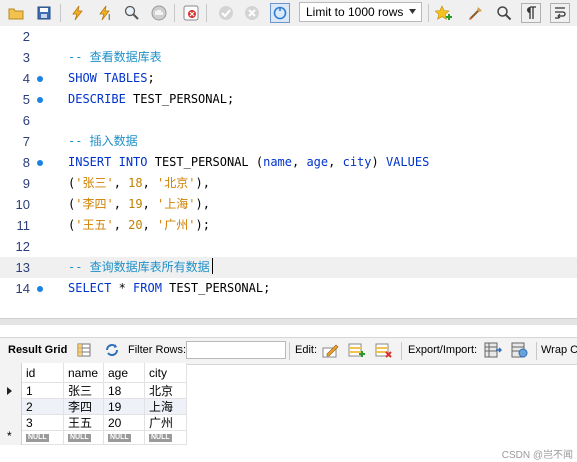 This screenshot has height=462, width=577. Describe the element at coordinates (26, 78) in the screenshot. I see `line-number: 4` at that location.